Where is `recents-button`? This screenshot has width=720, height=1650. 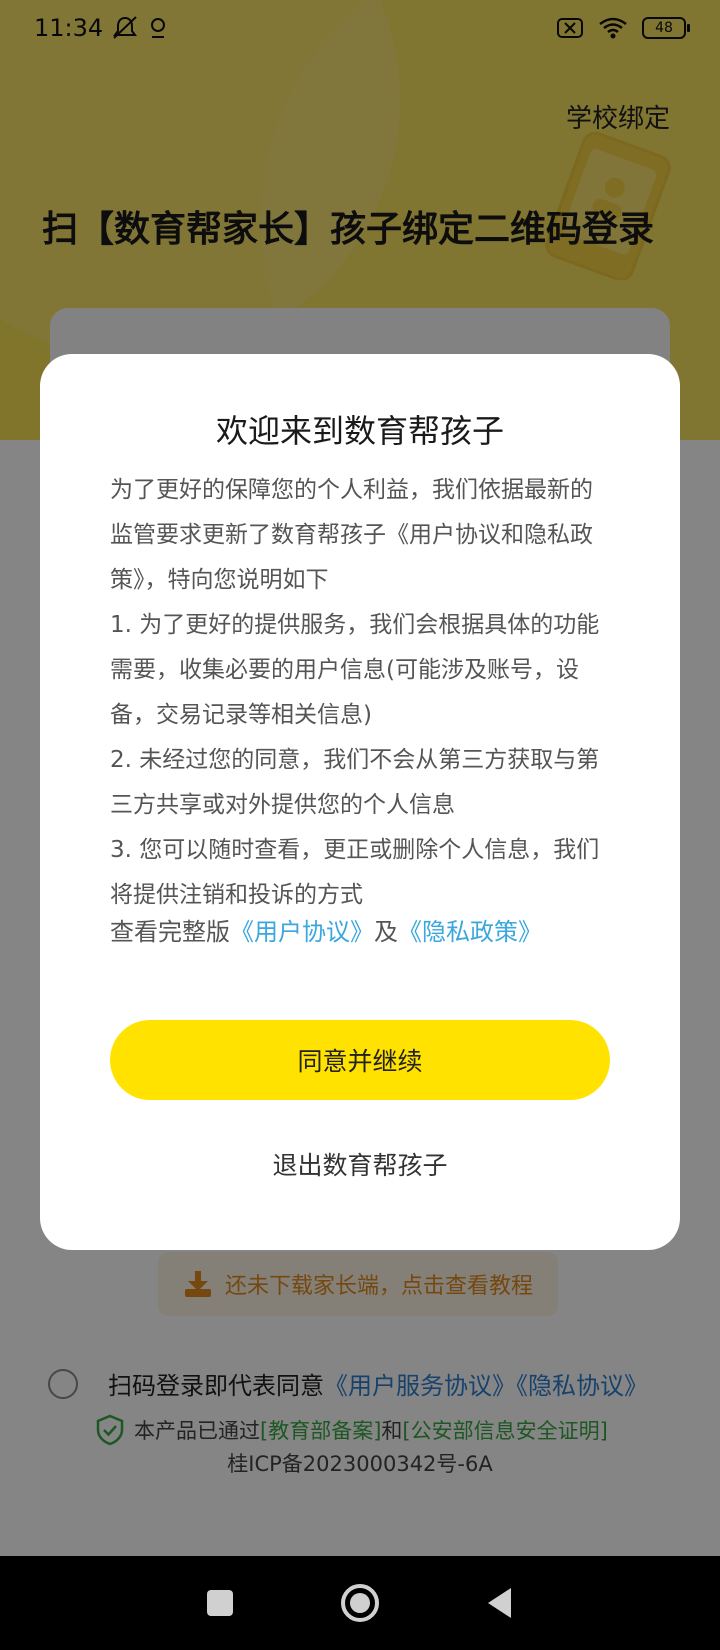
recents-button is located at coordinates (220, 1603).